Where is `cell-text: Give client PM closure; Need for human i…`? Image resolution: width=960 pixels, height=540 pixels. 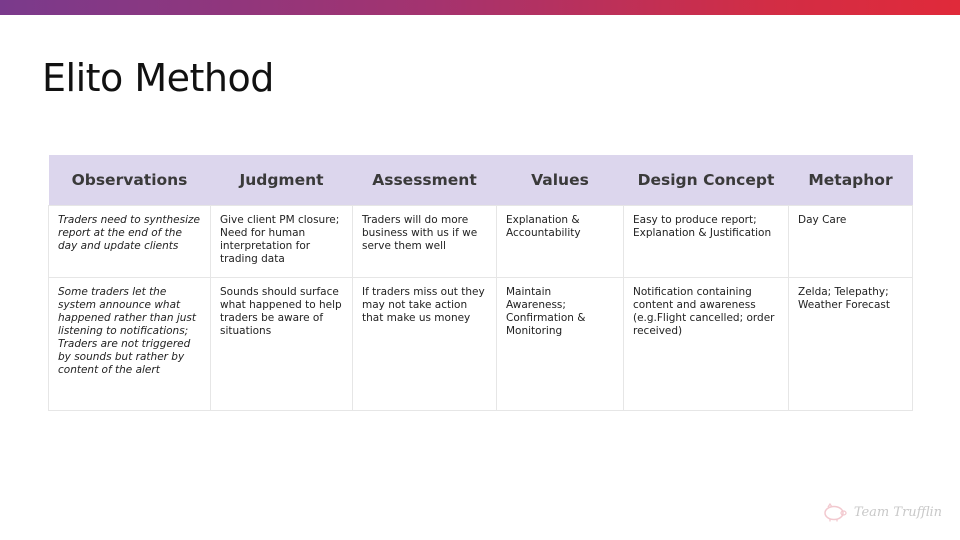
cell-text: Give client PM closure; Need for human i… is located at coordinates (280, 239).